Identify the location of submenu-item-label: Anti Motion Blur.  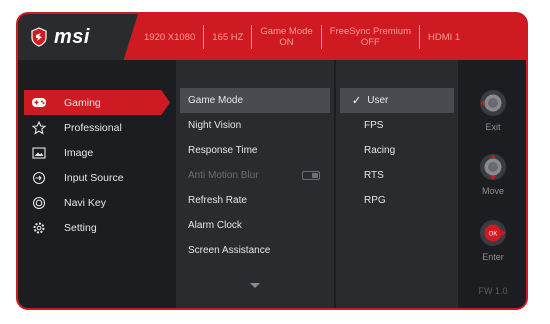
(223, 175).